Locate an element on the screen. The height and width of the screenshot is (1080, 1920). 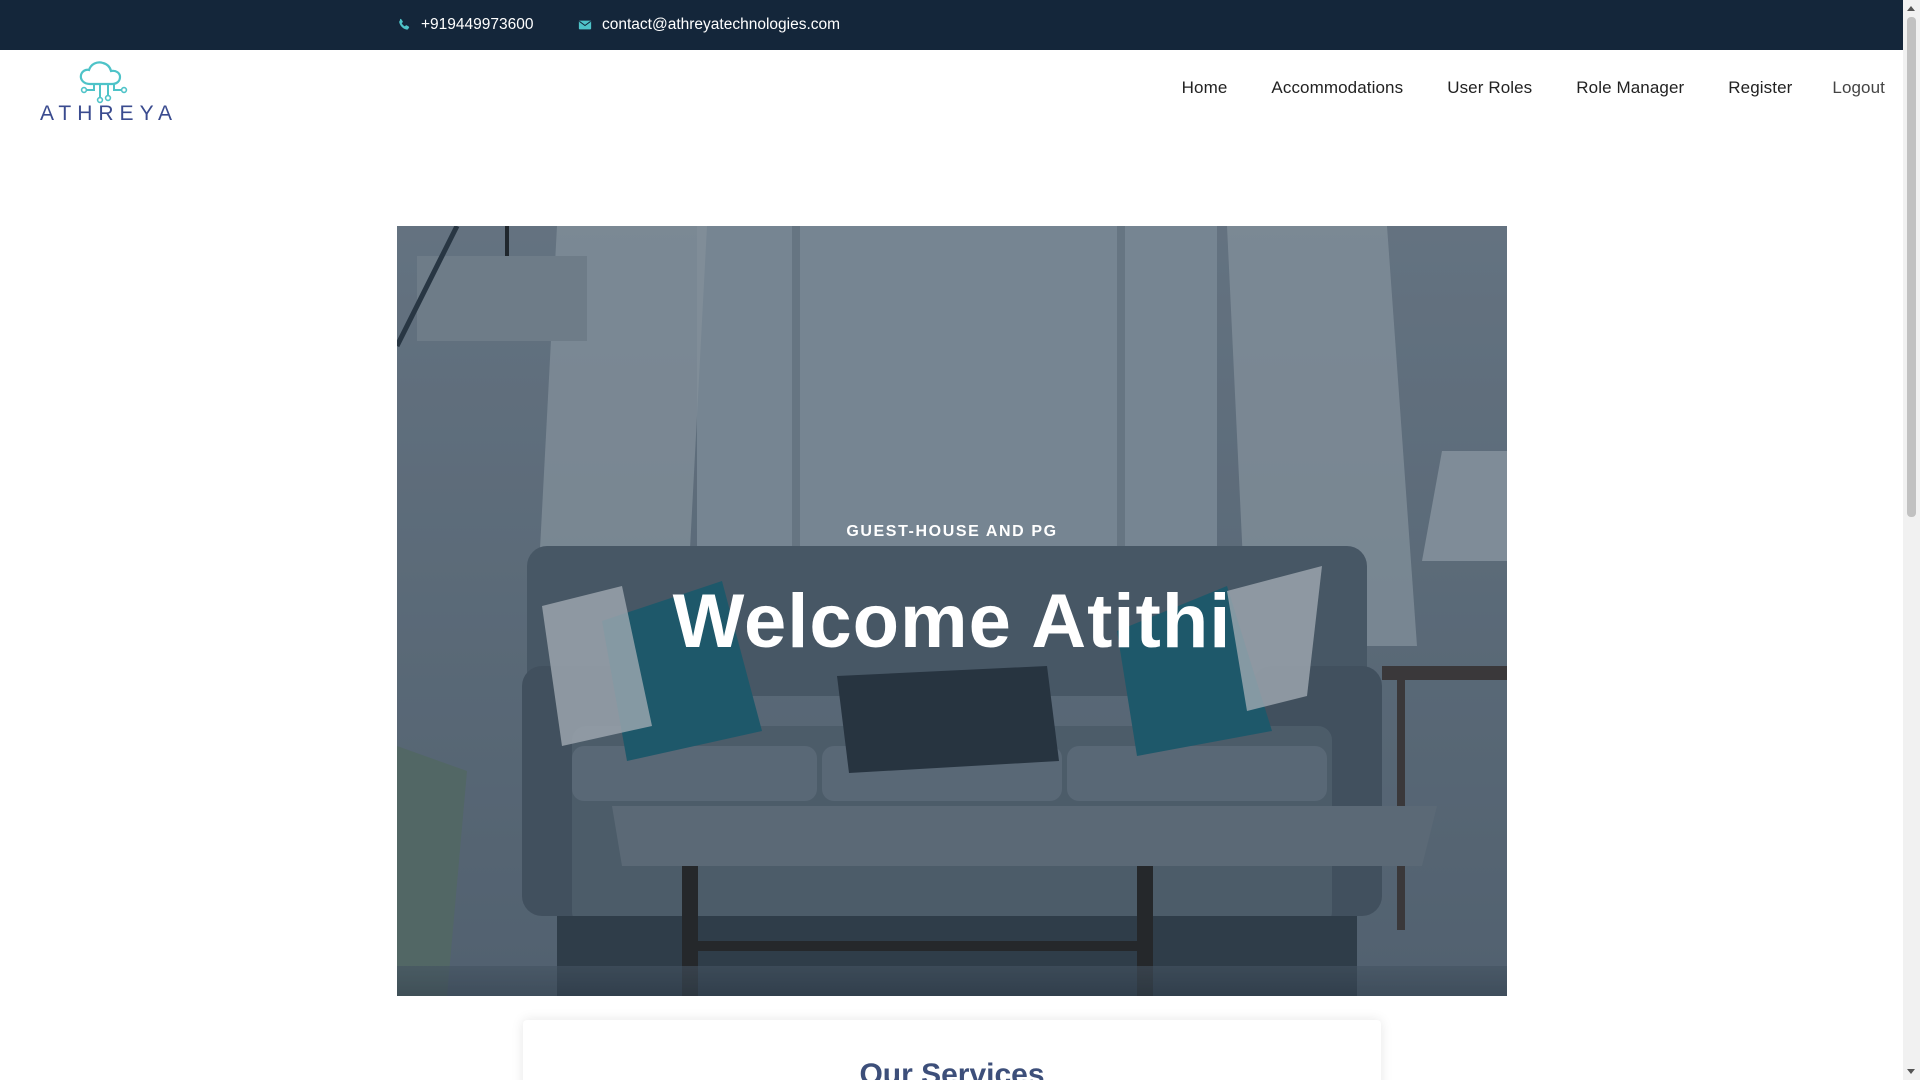
athreya-logo: ATHREYA is located at coordinates (109, 88).